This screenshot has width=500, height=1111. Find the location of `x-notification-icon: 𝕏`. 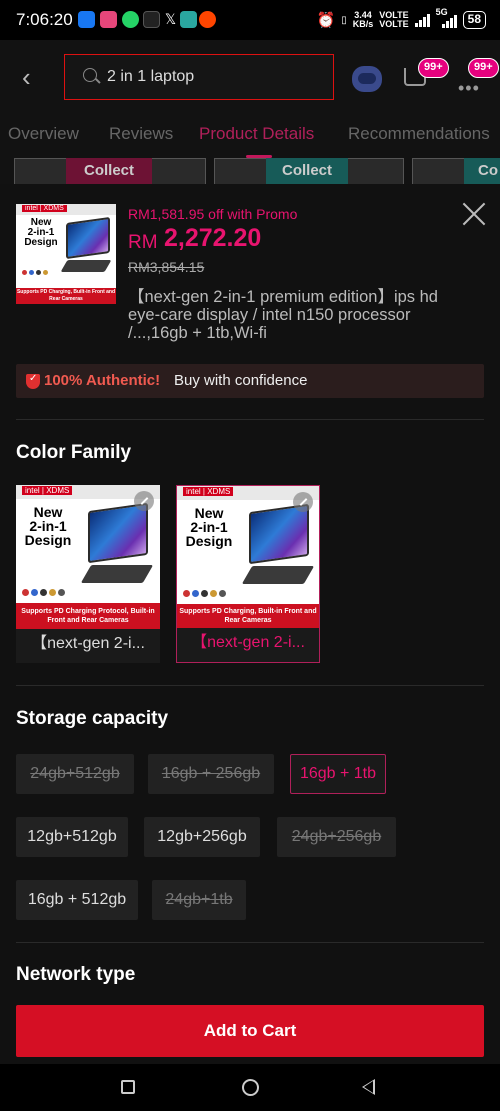

x-notification-icon: 𝕏 is located at coordinates (170, 19).